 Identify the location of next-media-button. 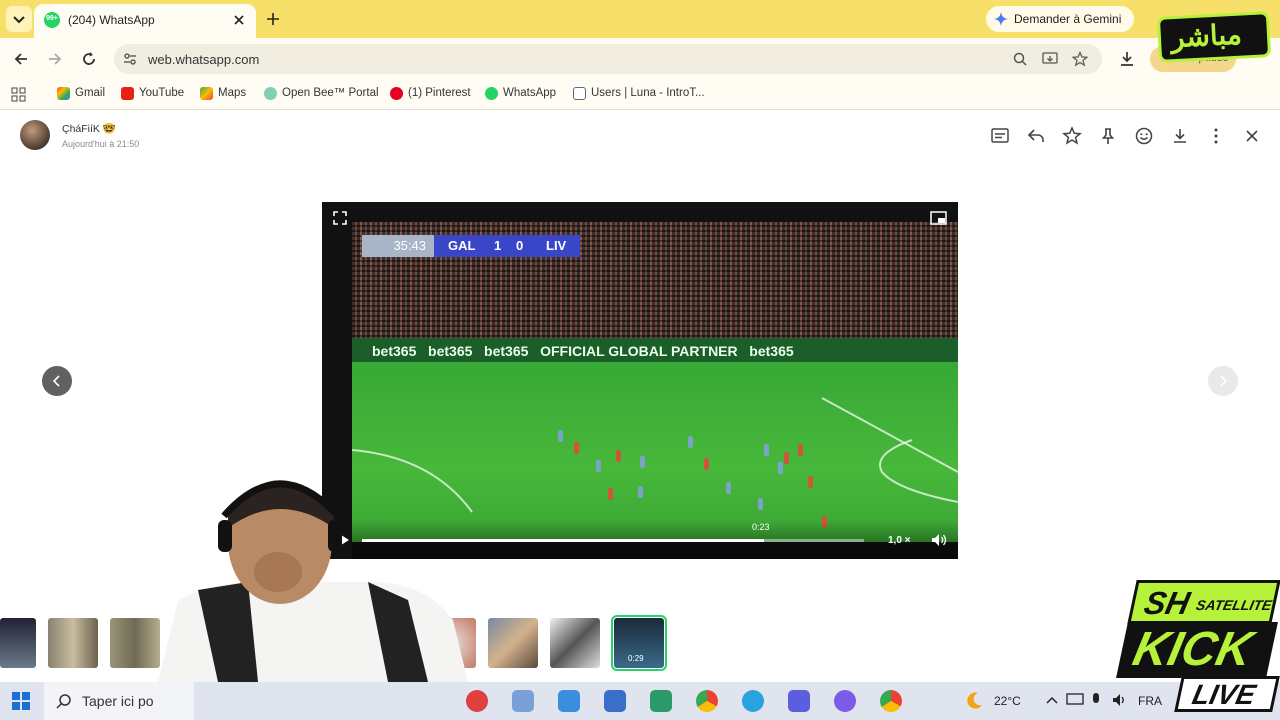
(1223, 381).